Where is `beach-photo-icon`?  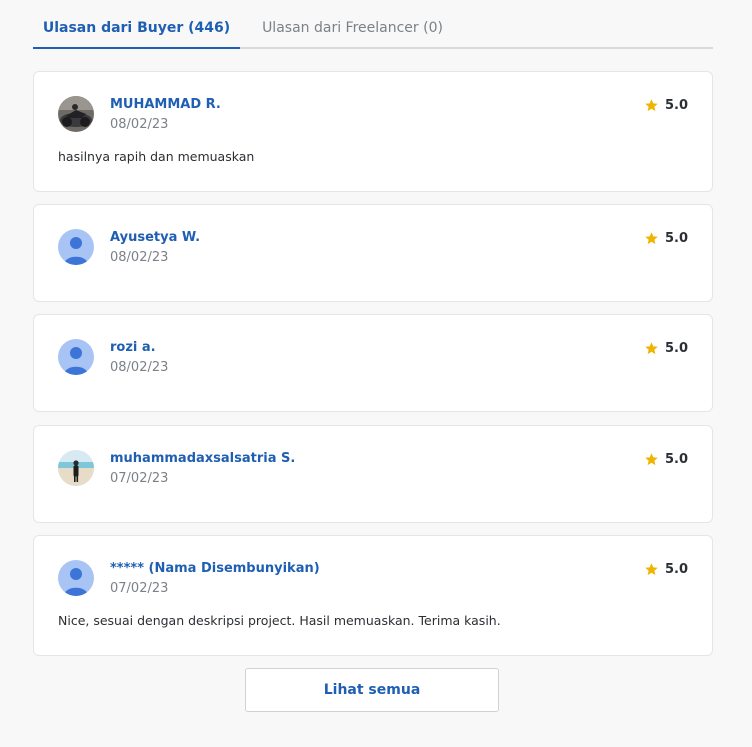
beach-photo-icon is located at coordinates (76, 468).